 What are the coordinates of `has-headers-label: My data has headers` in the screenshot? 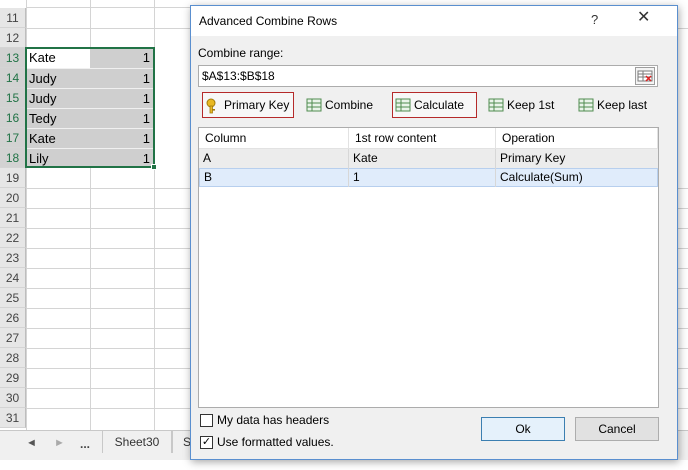 It's located at (273, 420).